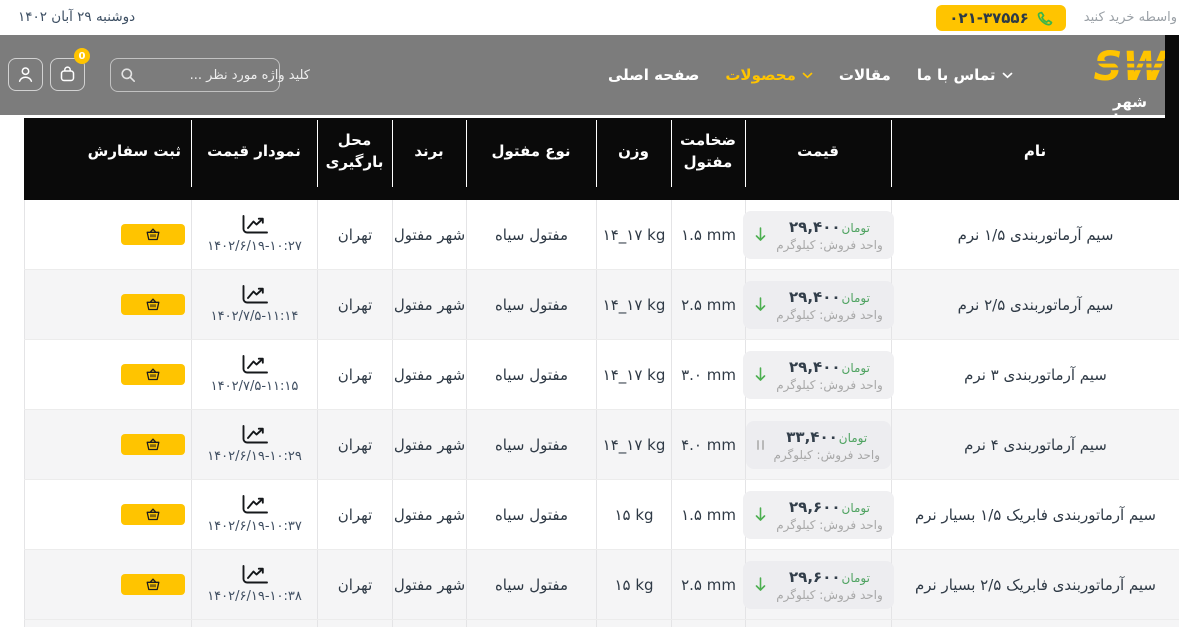 The width and height of the screenshot is (1179, 627). What do you see at coordinates (989, 18) in the screenshot?
I see `phone-number: ۰۲۱-۳۷۵۵۶` at bounding box center [989, 18].